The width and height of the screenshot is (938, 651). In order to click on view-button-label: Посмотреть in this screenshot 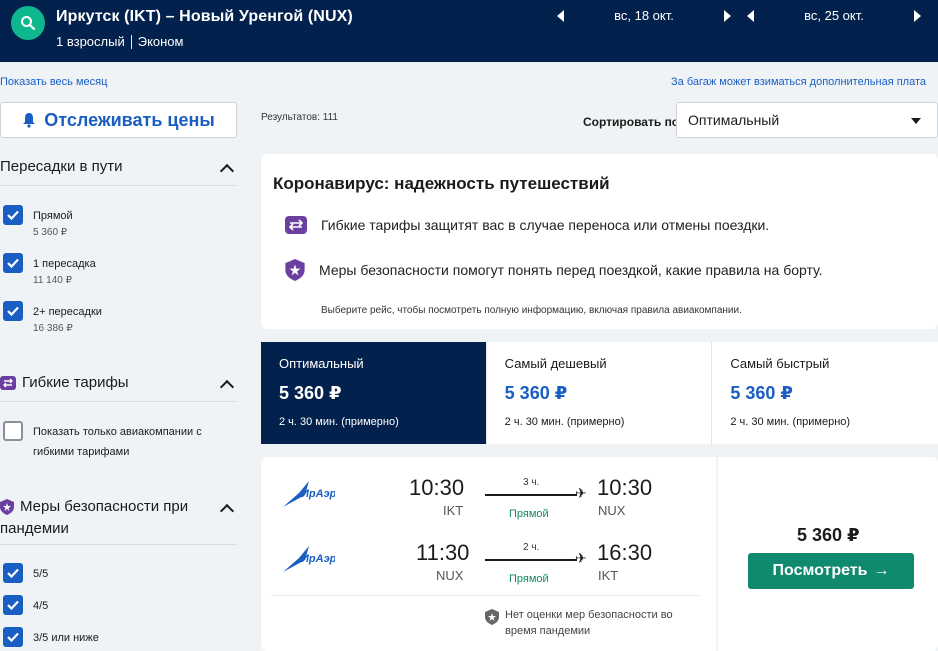, I will do `click(820, 570)`.